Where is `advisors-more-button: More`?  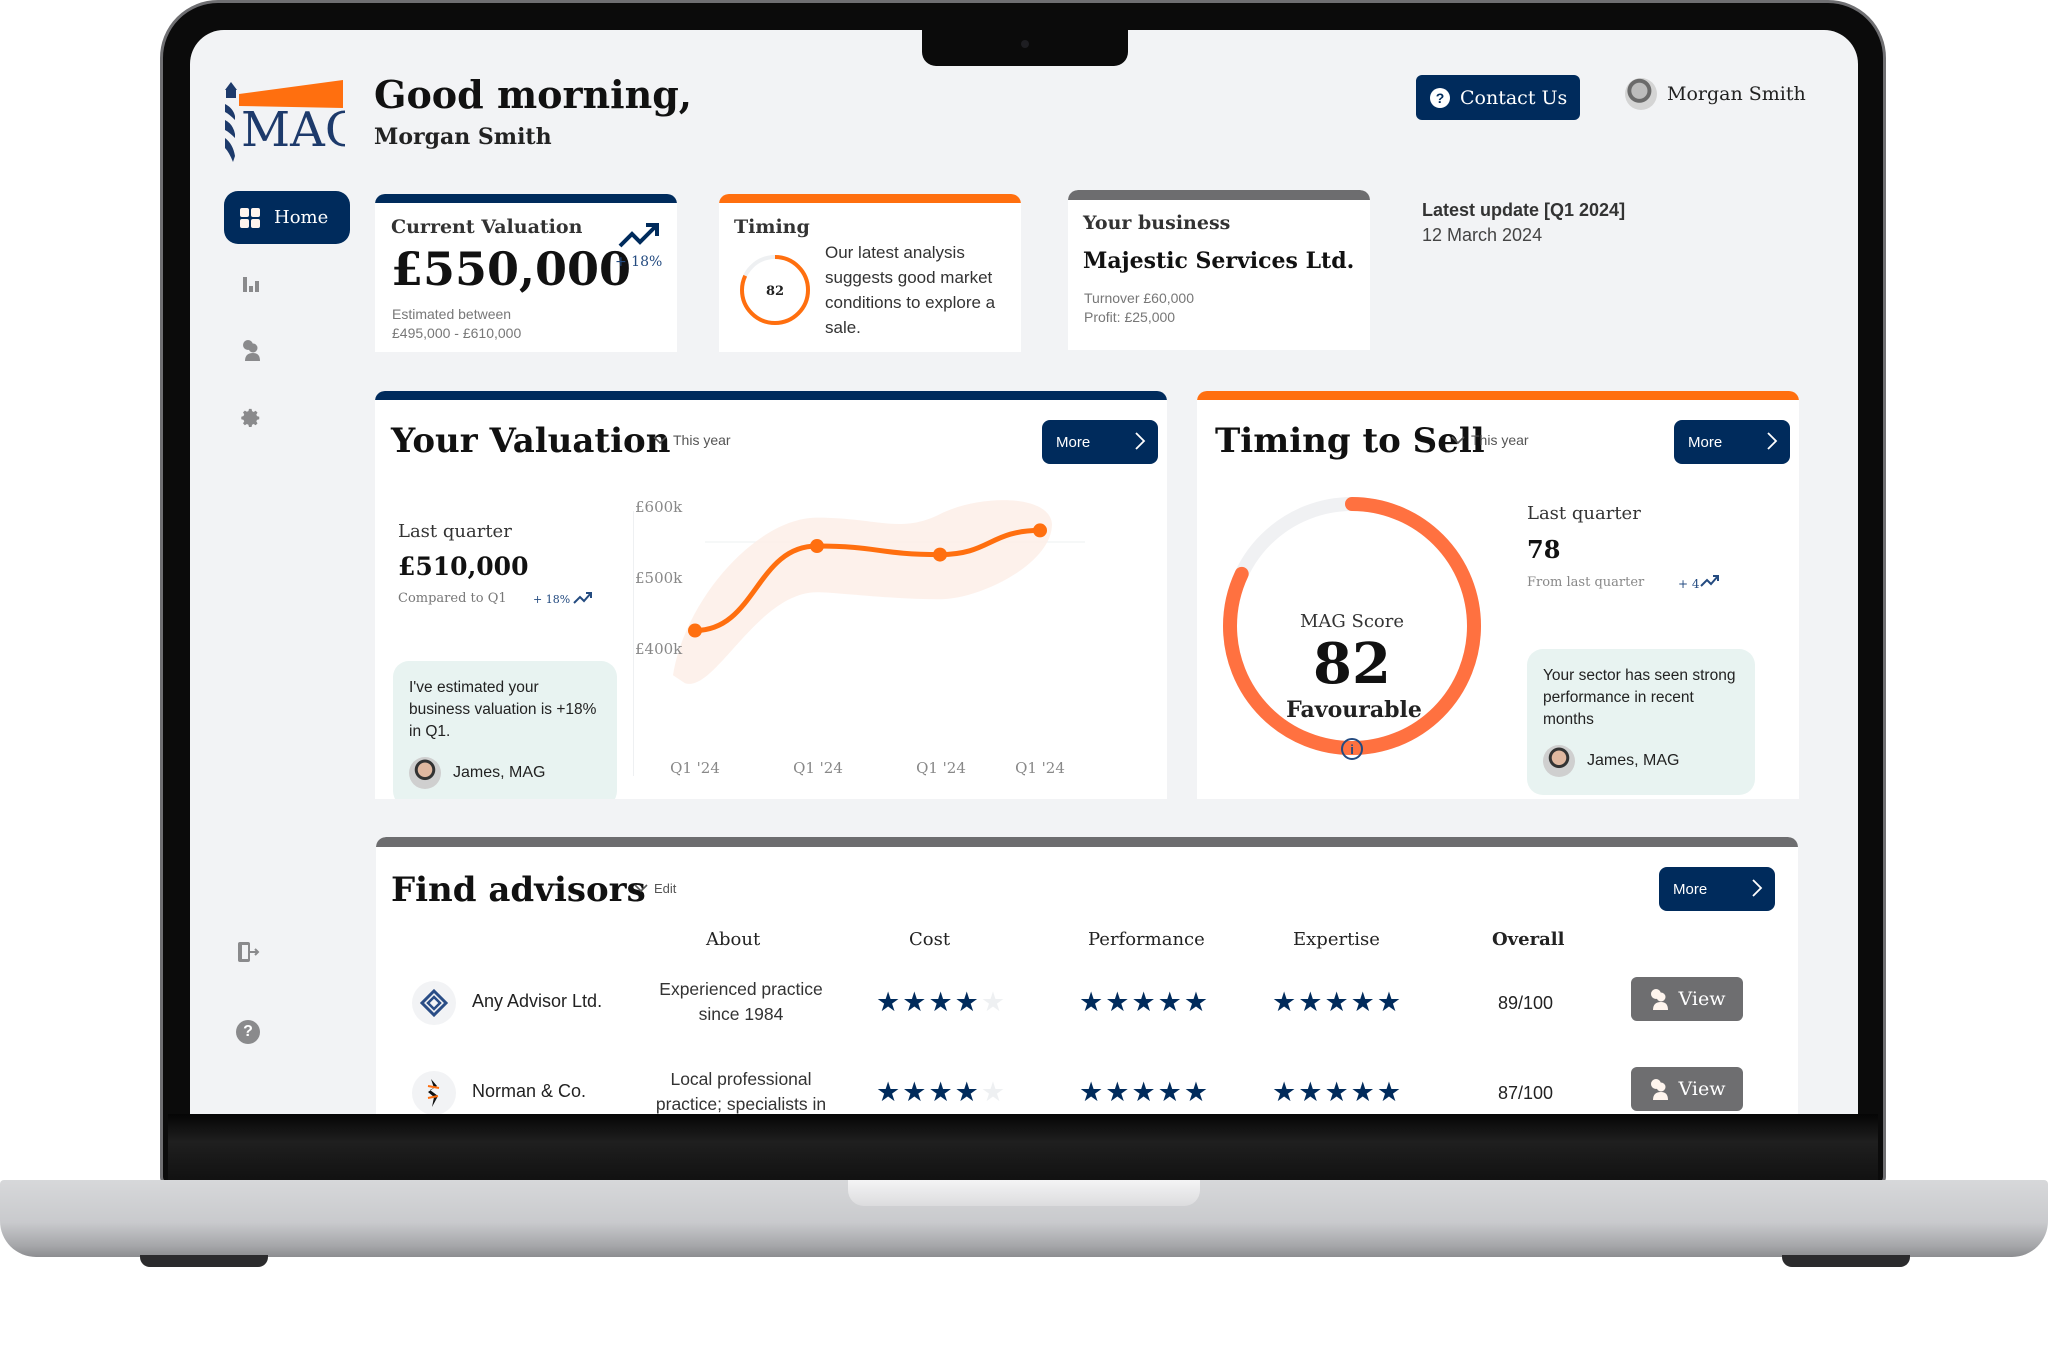
advisors-more-button: More is located at coordinates (1717, 889).